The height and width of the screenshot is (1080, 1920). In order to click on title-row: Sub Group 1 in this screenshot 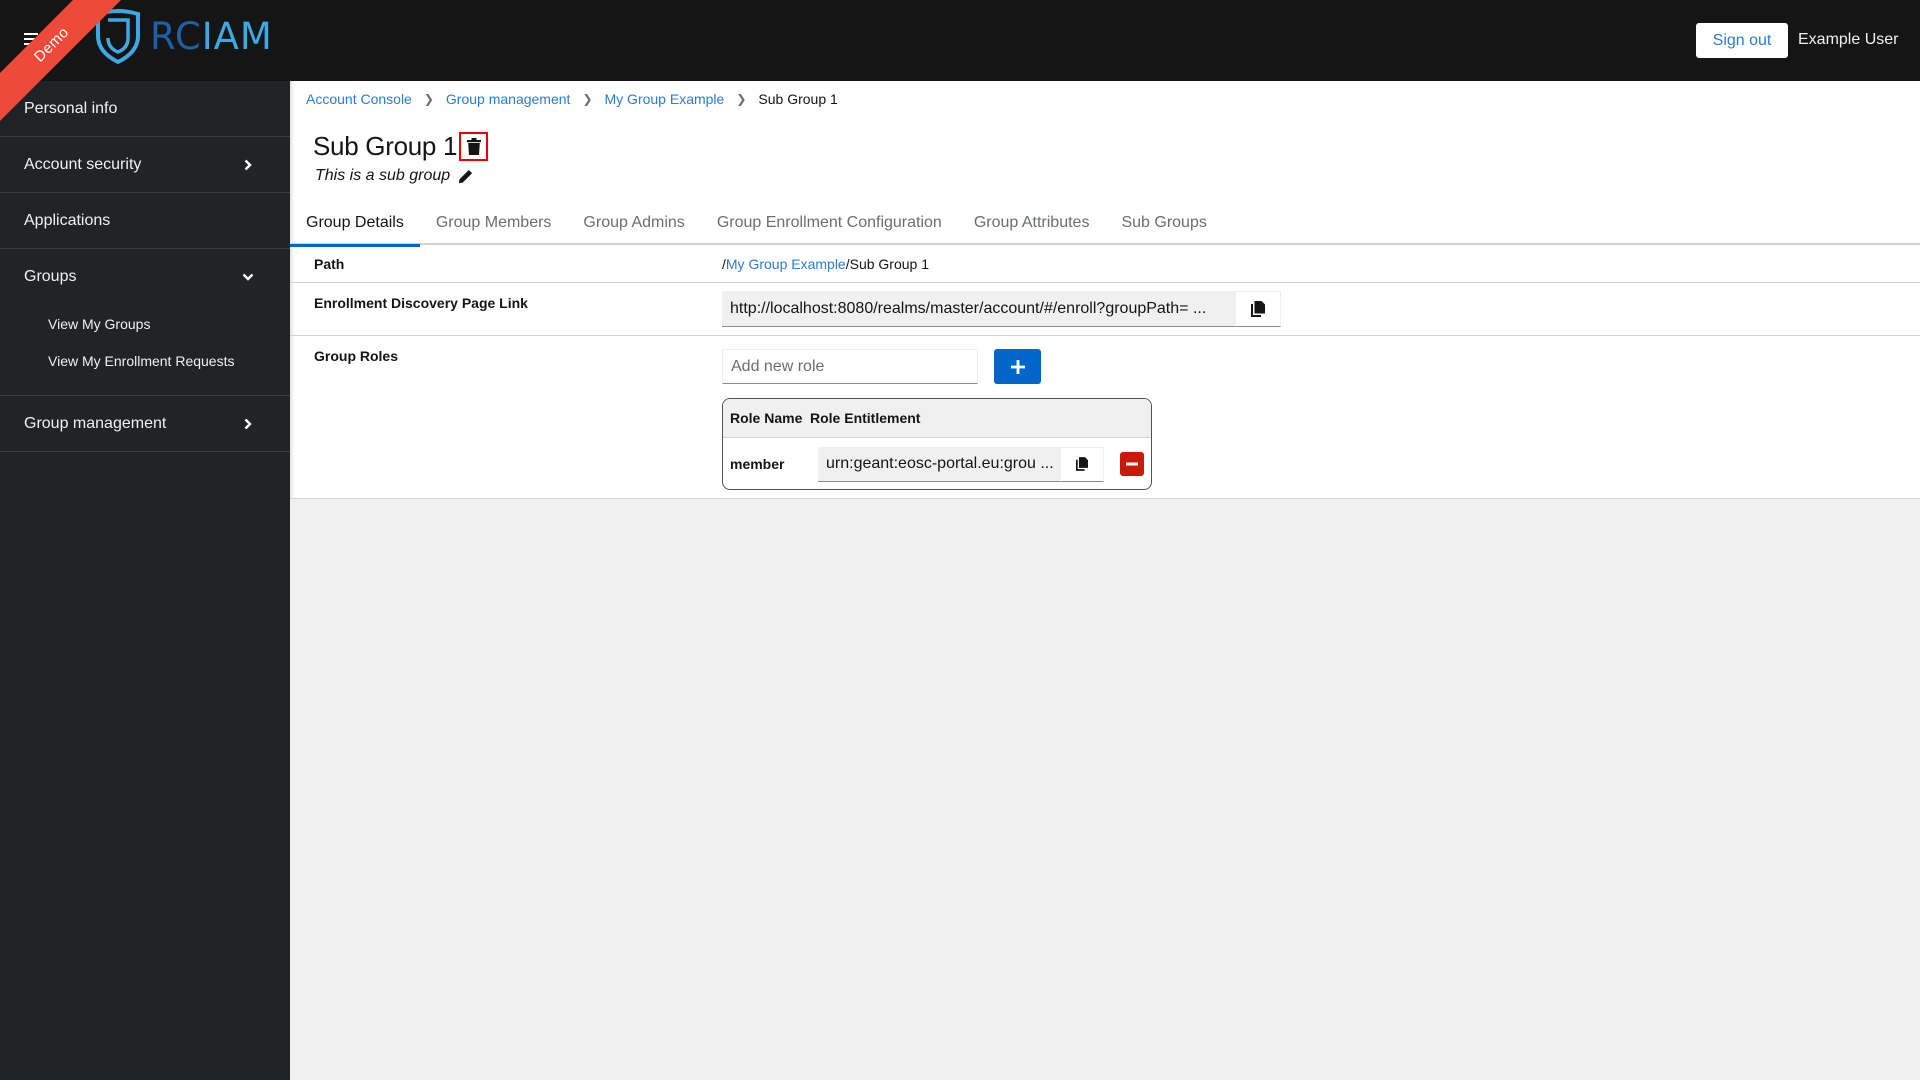, I will do `click(401, 146)`.